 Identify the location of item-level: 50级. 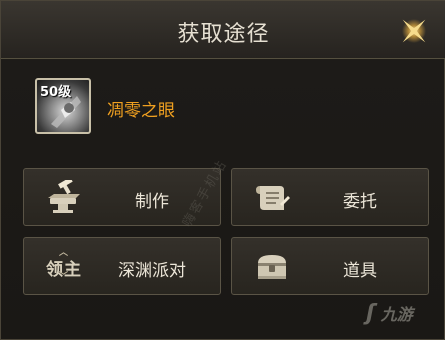
(56, 92).